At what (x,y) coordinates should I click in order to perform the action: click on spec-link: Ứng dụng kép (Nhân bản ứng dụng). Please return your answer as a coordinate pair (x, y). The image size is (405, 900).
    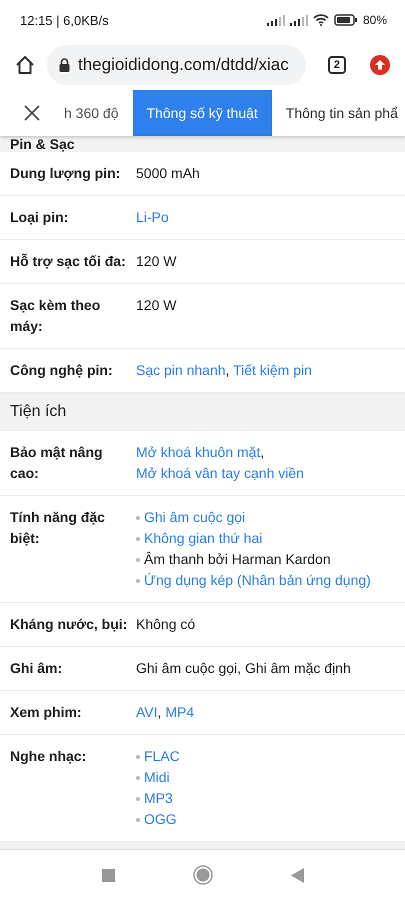
    Looking at the image, I should click on (257, 580).